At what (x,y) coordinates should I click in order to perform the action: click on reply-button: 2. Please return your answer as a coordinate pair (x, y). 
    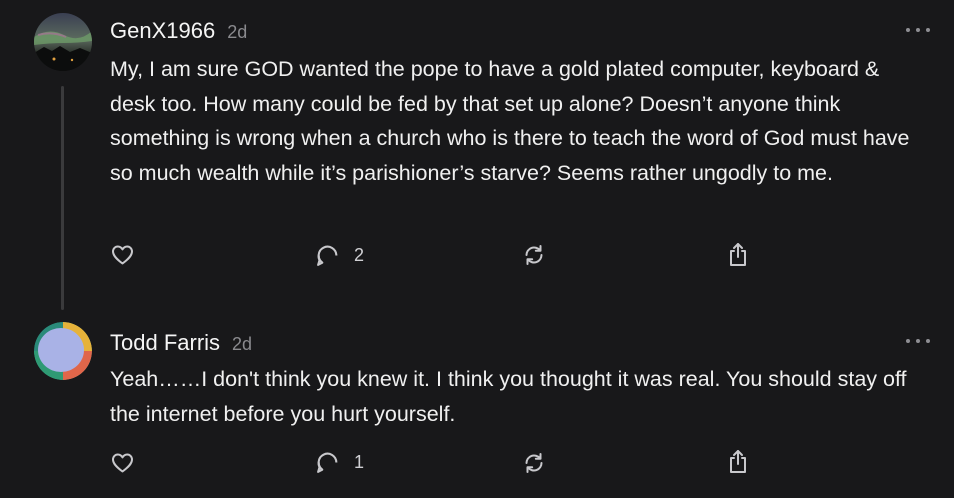
    Looking at the image, I should click on (339, 255).